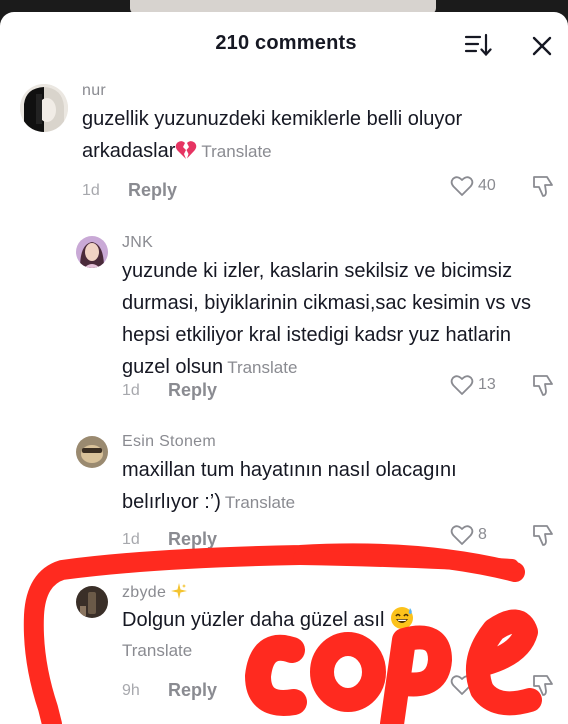 The width and height of the screenshot is (568, 724). I want to click on reply-button: Reply, so click(192, 690).